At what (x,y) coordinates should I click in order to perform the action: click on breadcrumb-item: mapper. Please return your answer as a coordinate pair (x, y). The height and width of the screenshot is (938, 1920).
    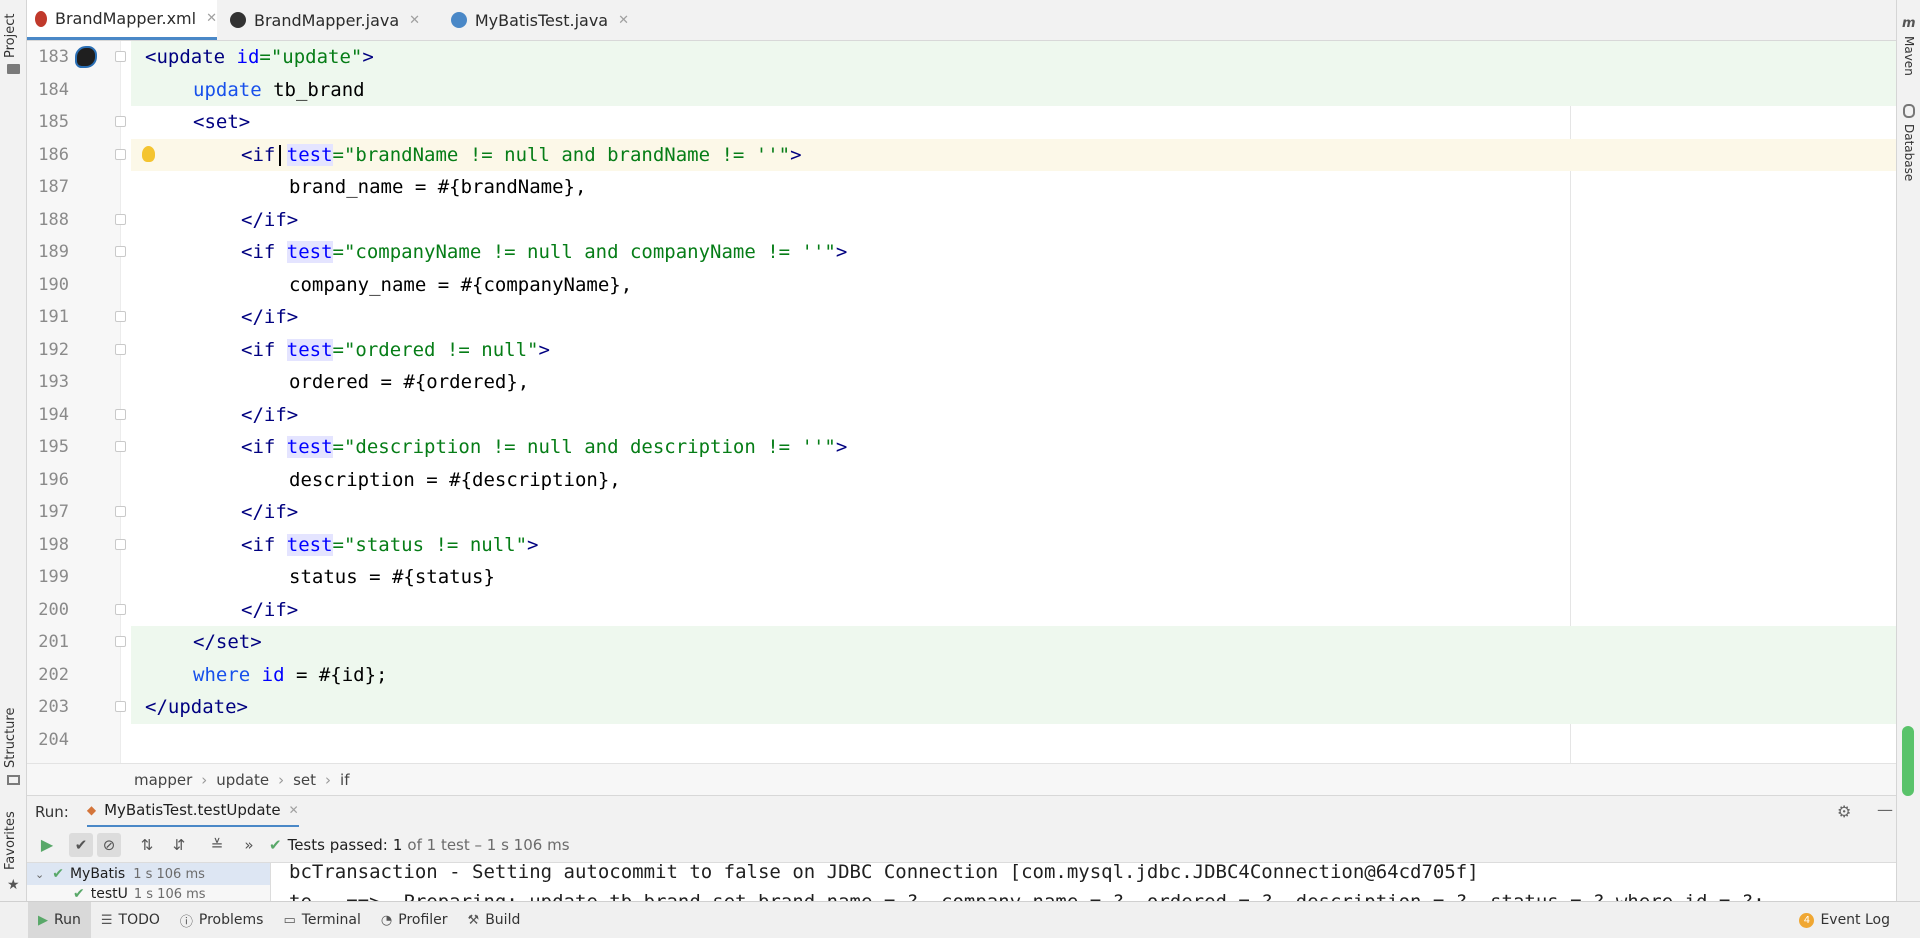
    Looking at the image, I should click on (163, 780).